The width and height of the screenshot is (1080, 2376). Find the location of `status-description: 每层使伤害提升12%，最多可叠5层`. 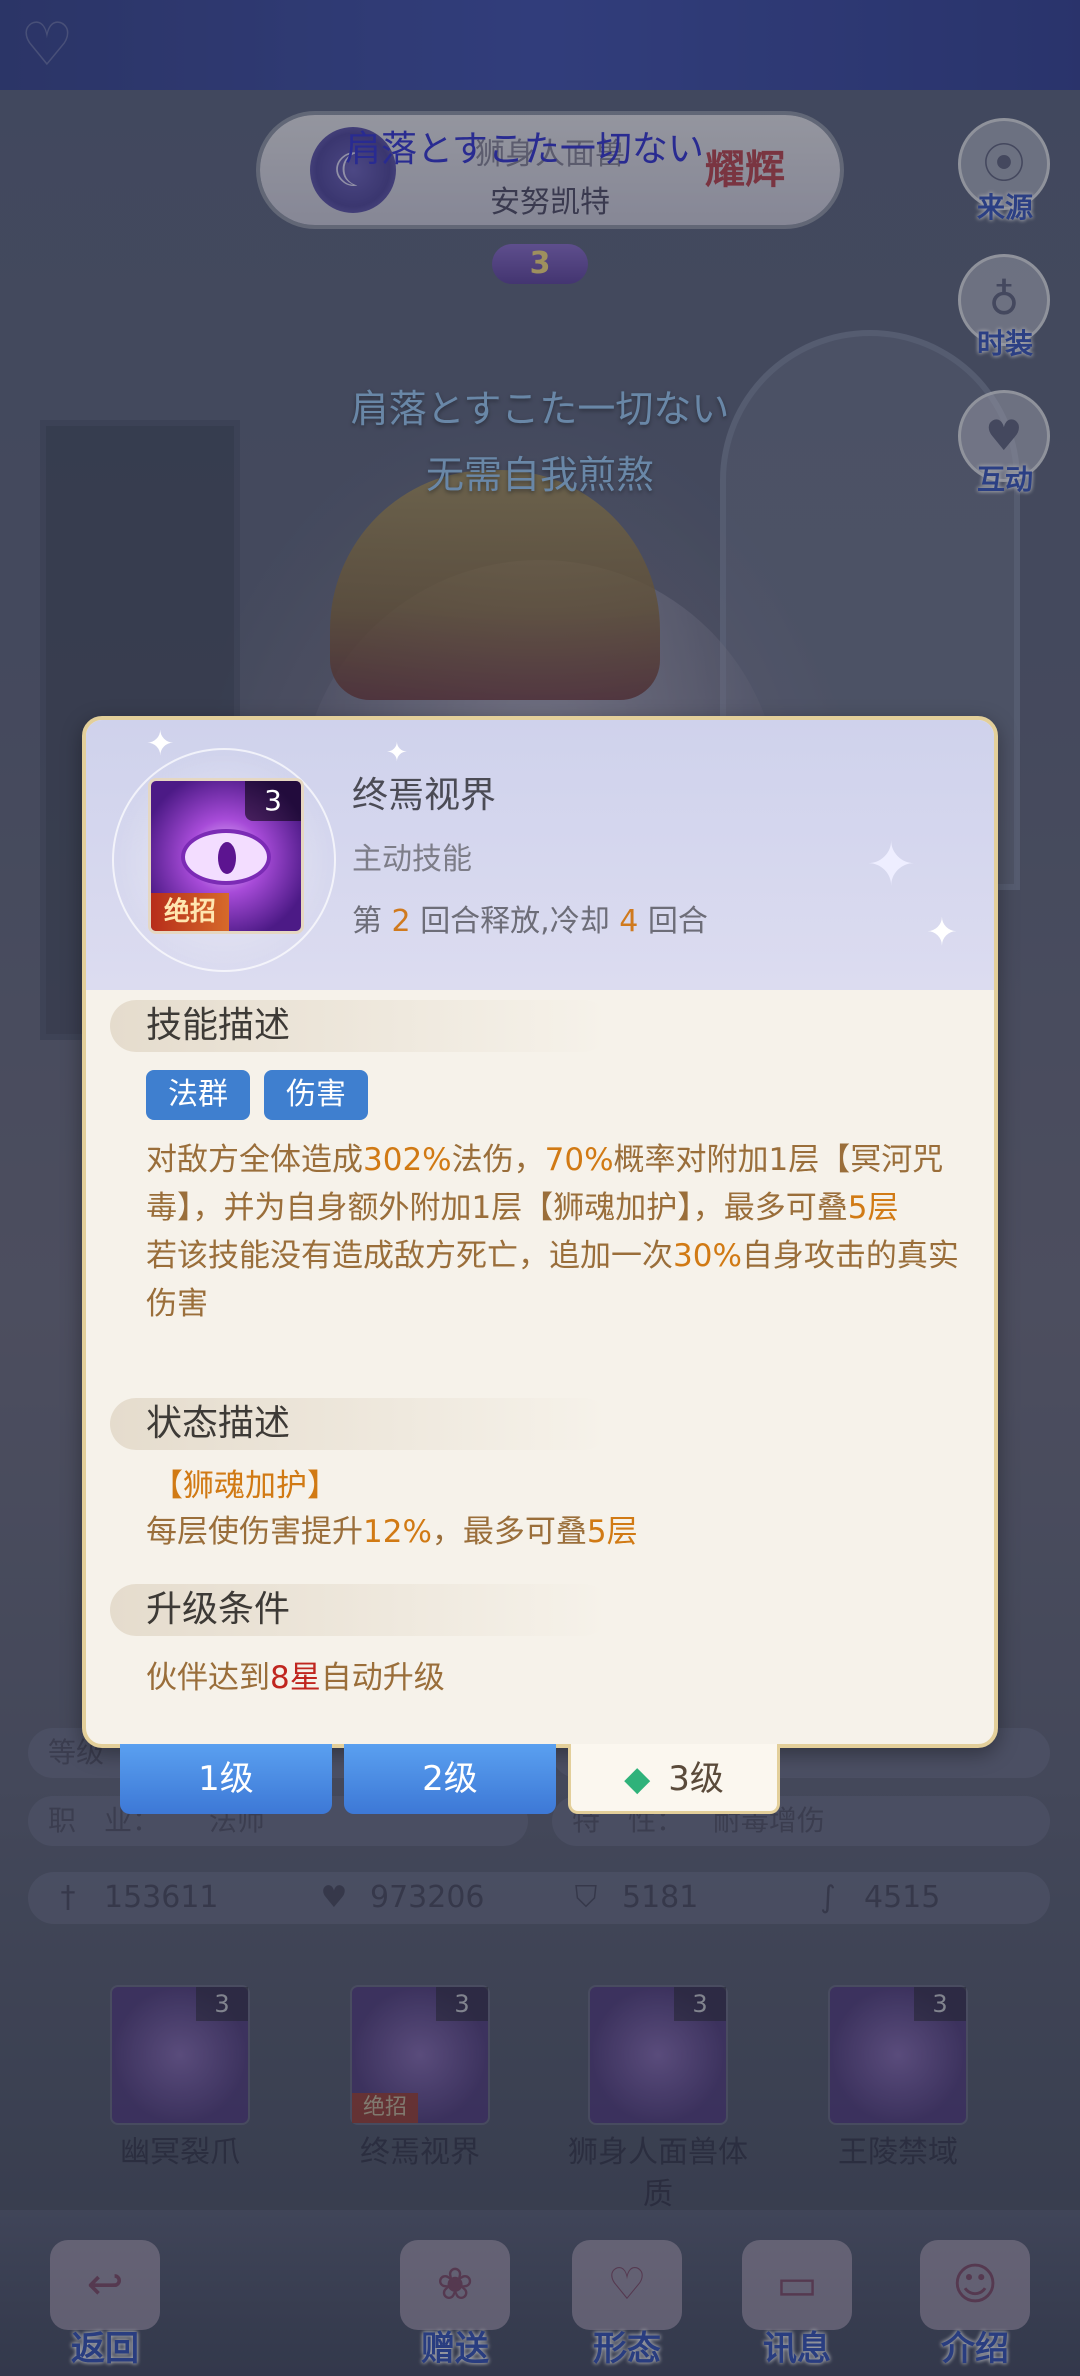

status-description: 每层使伤害提升12%，最多可叠5层 is located at coordinates (556, 1532).